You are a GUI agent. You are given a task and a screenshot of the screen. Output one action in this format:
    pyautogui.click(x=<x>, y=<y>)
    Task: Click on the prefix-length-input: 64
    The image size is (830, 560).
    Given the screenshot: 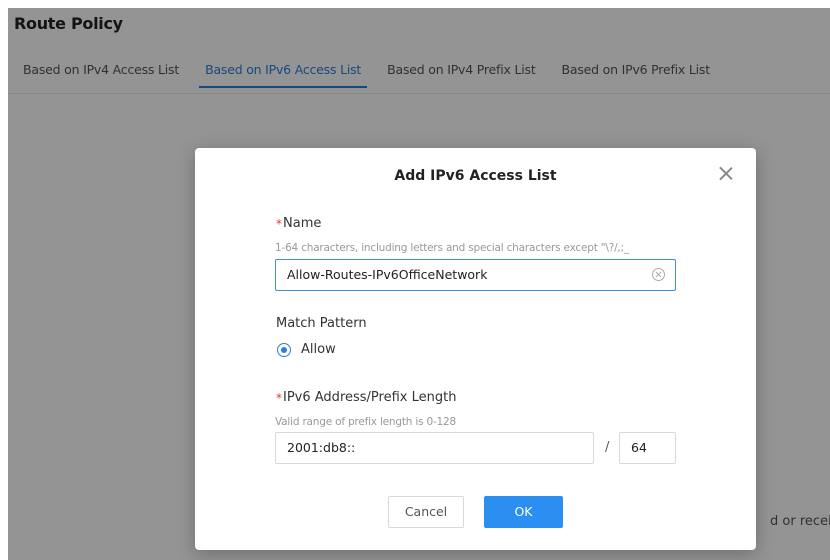 What is the action you would take?
    pyautogui.click(x=647, y=448)
    